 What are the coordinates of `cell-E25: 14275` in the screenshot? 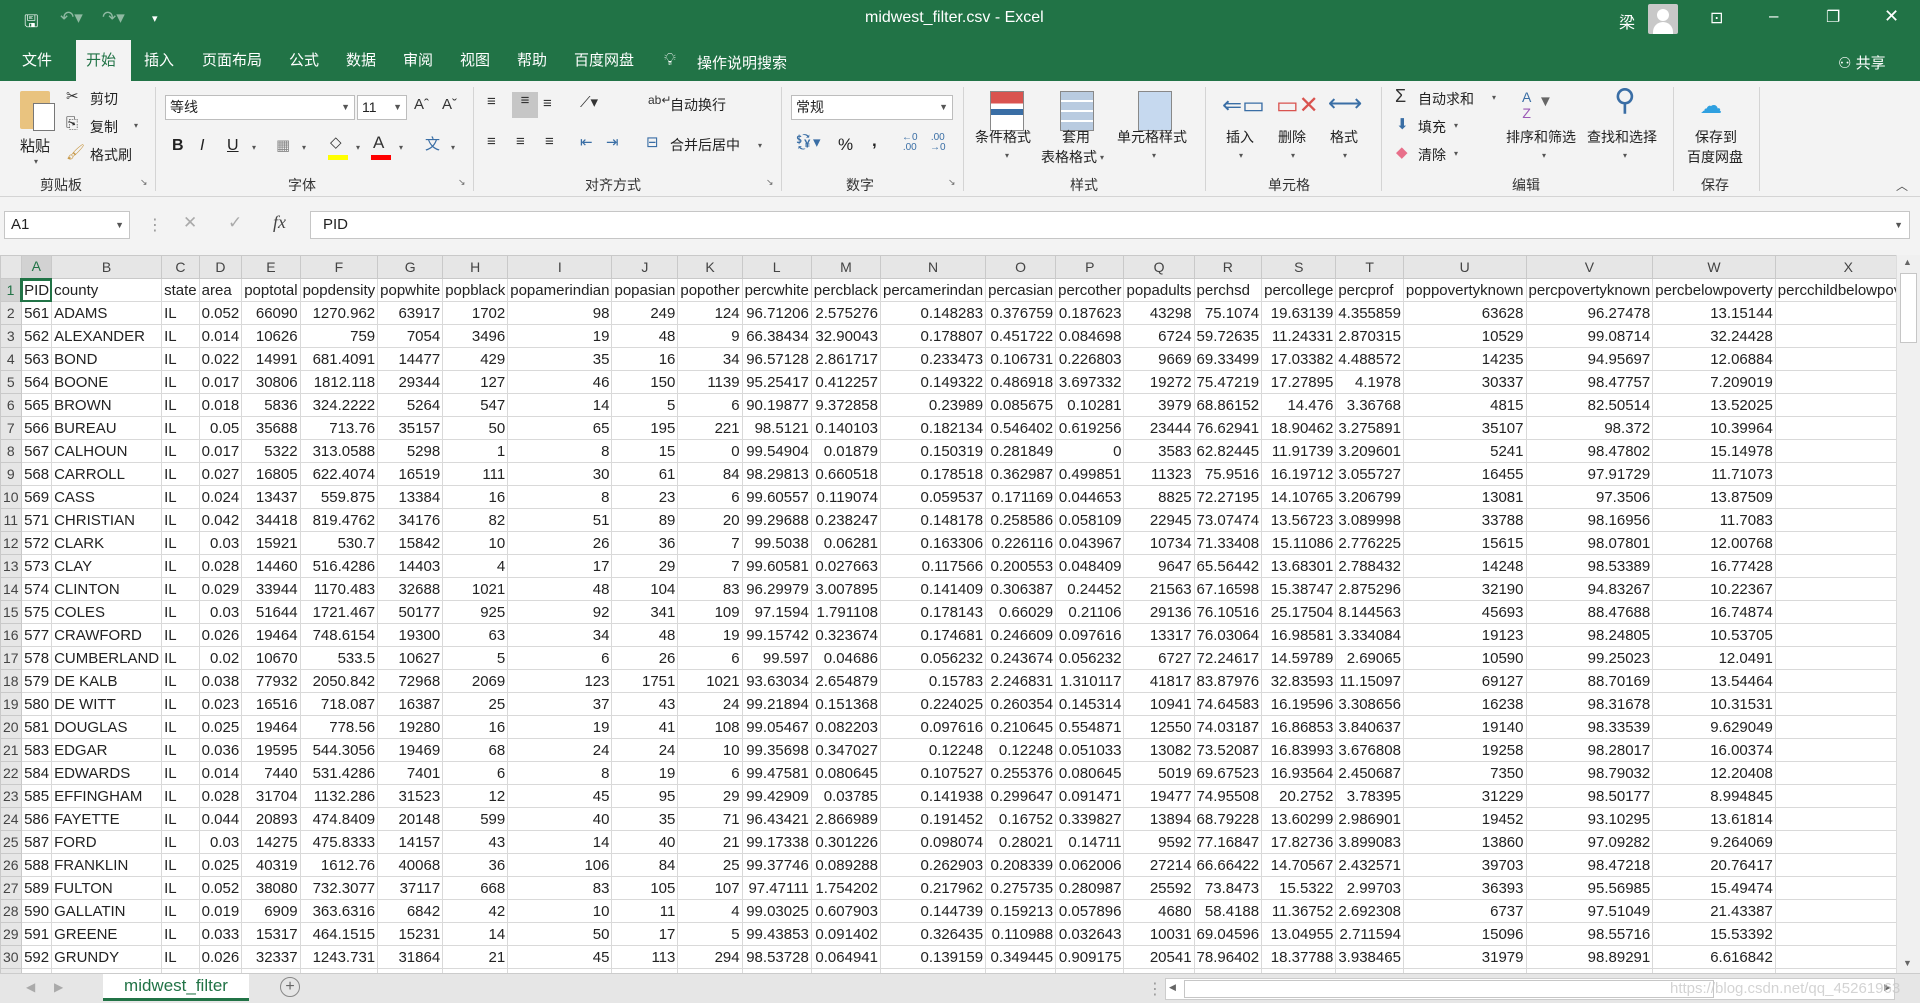 It's located at (271, 842).